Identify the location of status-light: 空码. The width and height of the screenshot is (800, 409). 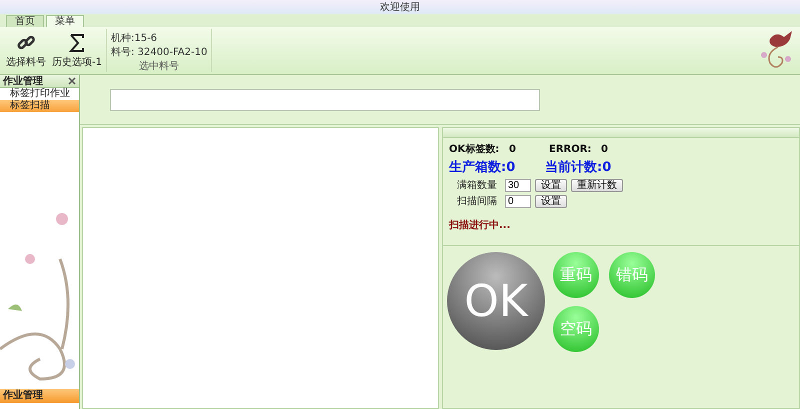
(576, 329).